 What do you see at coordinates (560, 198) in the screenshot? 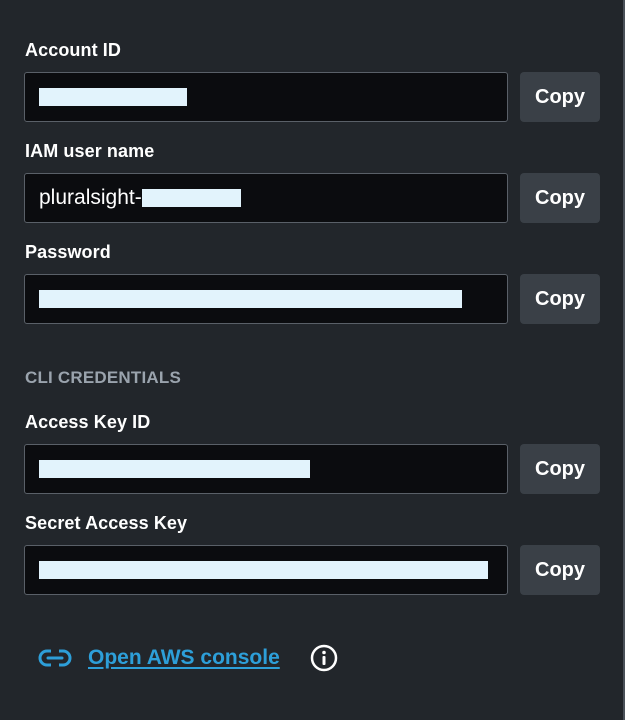
I see `copy-iam-user-name-button: Copy` at bounding box center [560, 198].